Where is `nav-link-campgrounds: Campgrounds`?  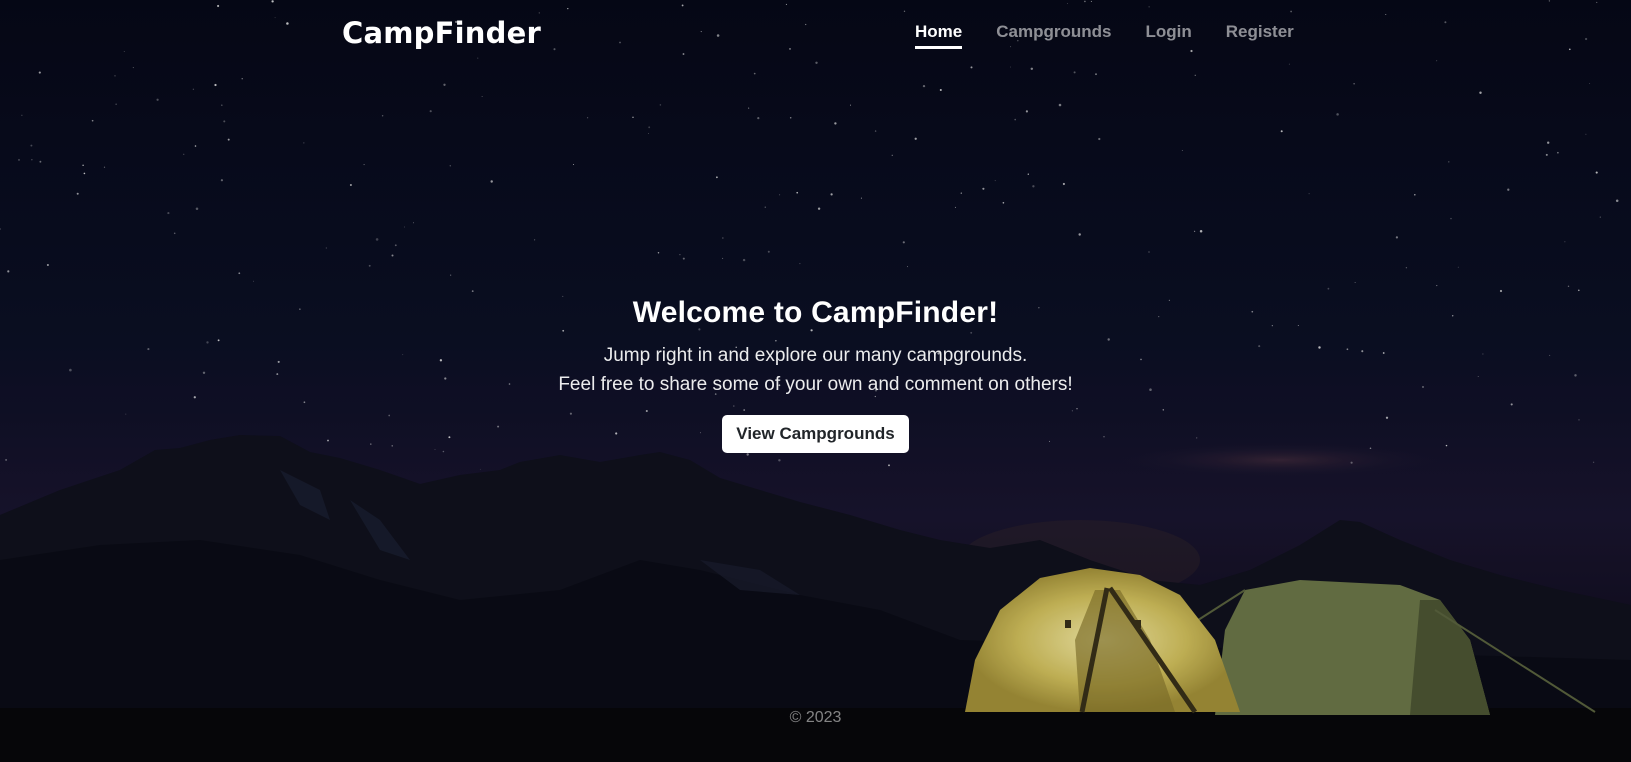
nav-link-campgrounds: Campgrounds is located at coordinates (1053, 35).